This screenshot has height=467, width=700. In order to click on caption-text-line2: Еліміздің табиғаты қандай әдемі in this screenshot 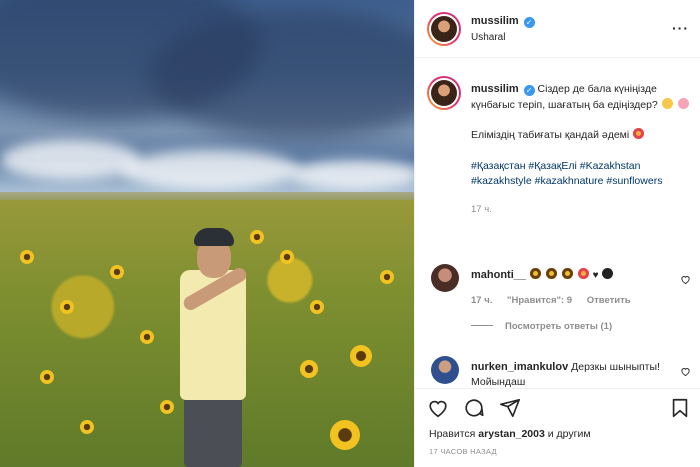, I will do `click(550, 135)`.